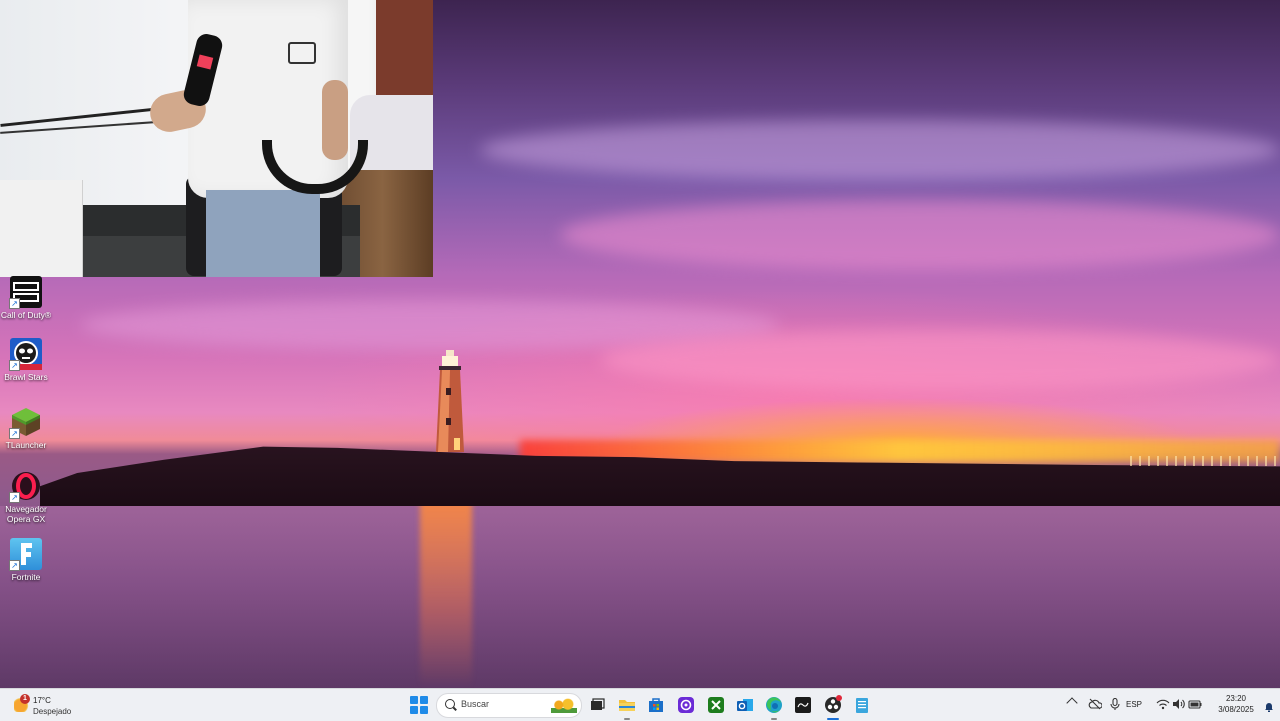 The width and height of the screenshot is (1280, 721). I want to click on notepad-icon, so click(862, 705).